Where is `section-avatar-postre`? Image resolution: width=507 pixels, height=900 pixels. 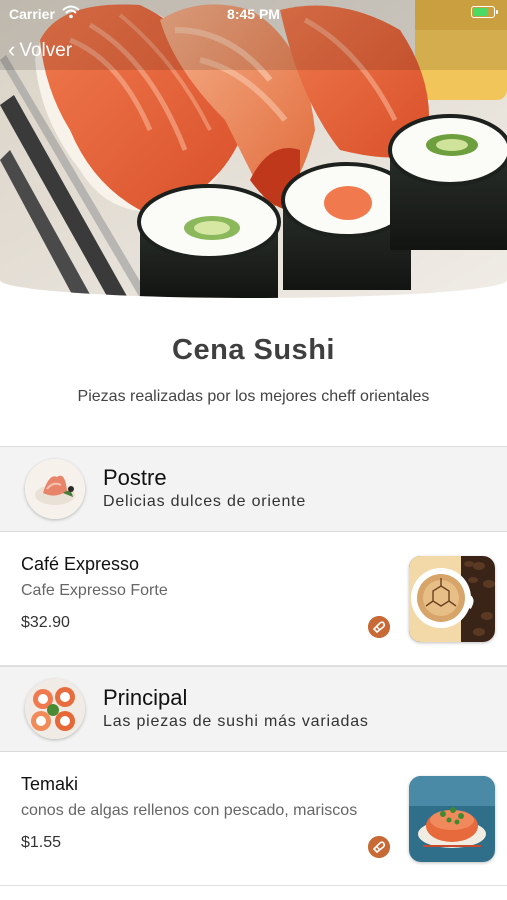
section-avatar-postre is located at coordinates (55, 489).